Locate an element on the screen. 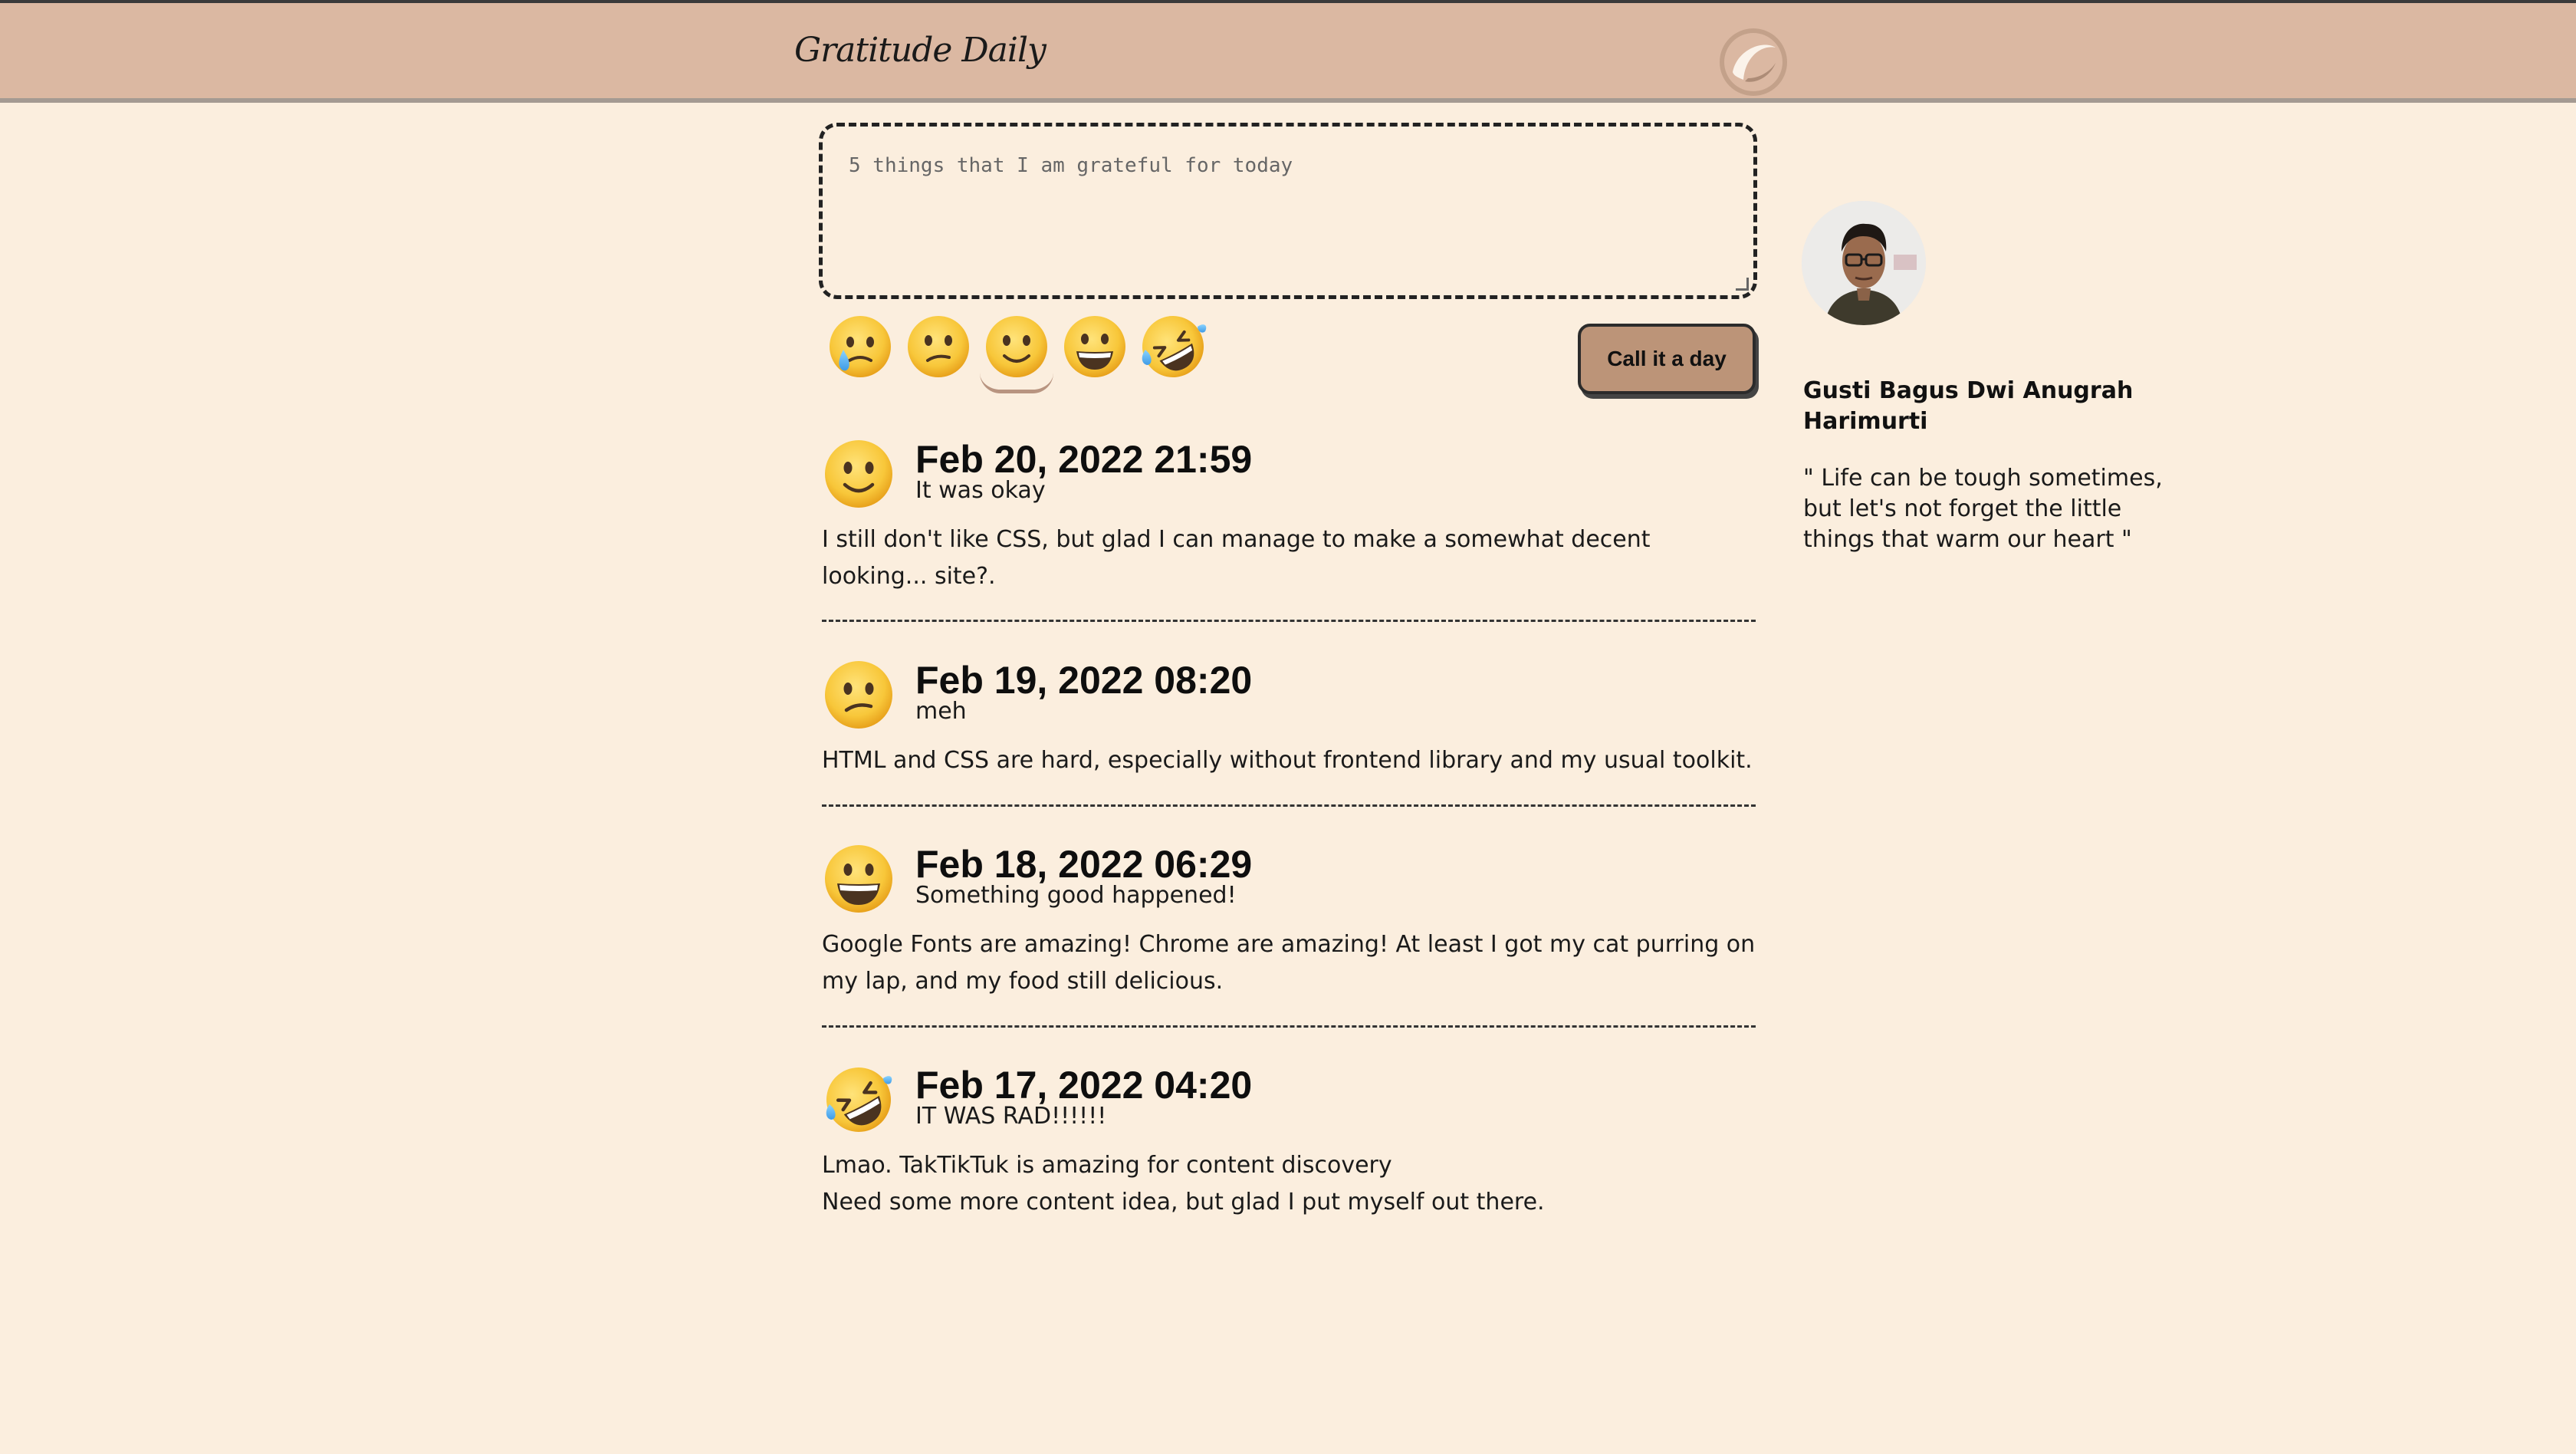 This screenshot has height=1454, width=2576. entry-date: Feb 18, 2022 06:29 is located at coordinates (1084, 864).